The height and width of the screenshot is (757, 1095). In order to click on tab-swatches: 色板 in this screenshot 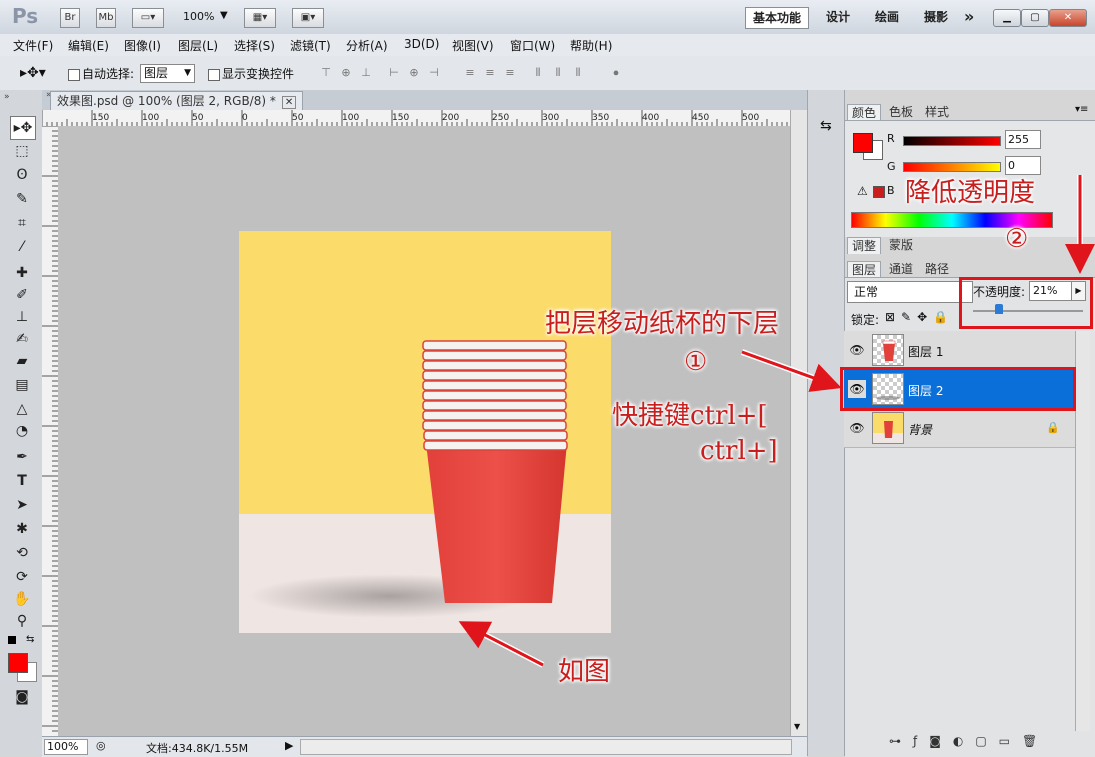, I will do `click(901, 112)`.